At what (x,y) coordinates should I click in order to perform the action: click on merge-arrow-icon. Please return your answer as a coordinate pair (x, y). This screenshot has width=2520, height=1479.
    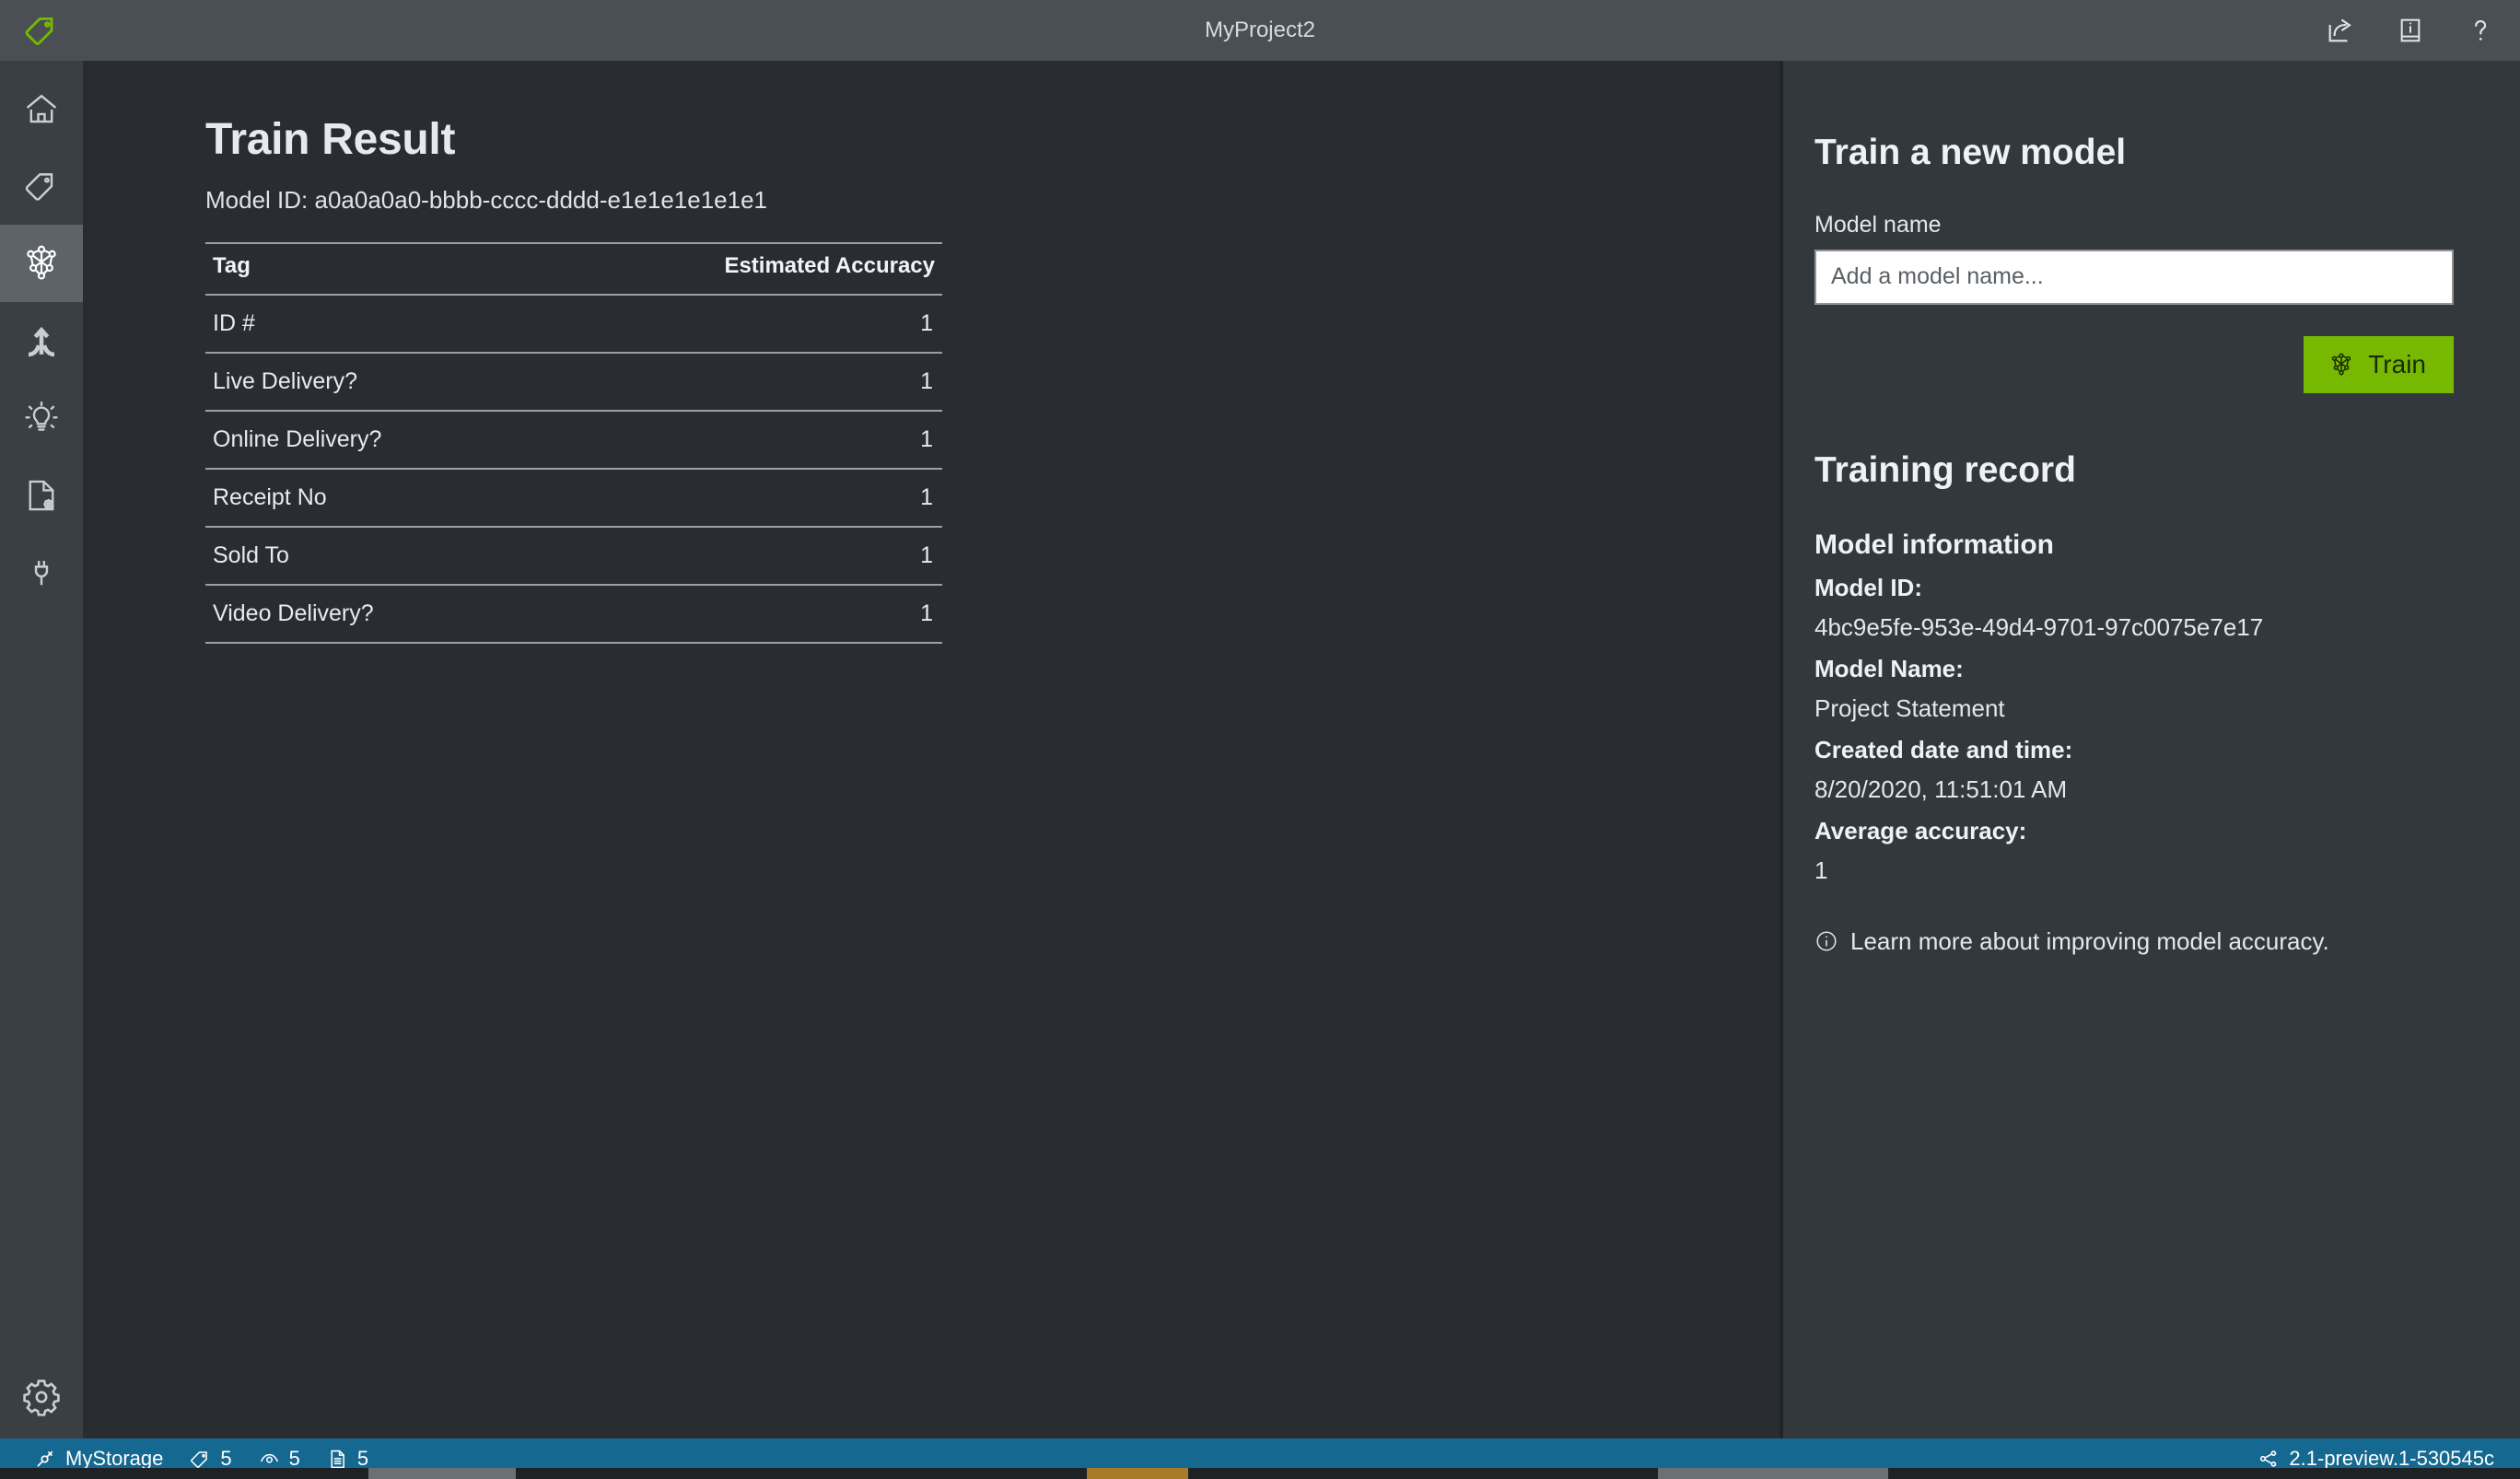
    Looking at the image, I should click on (41, 340).